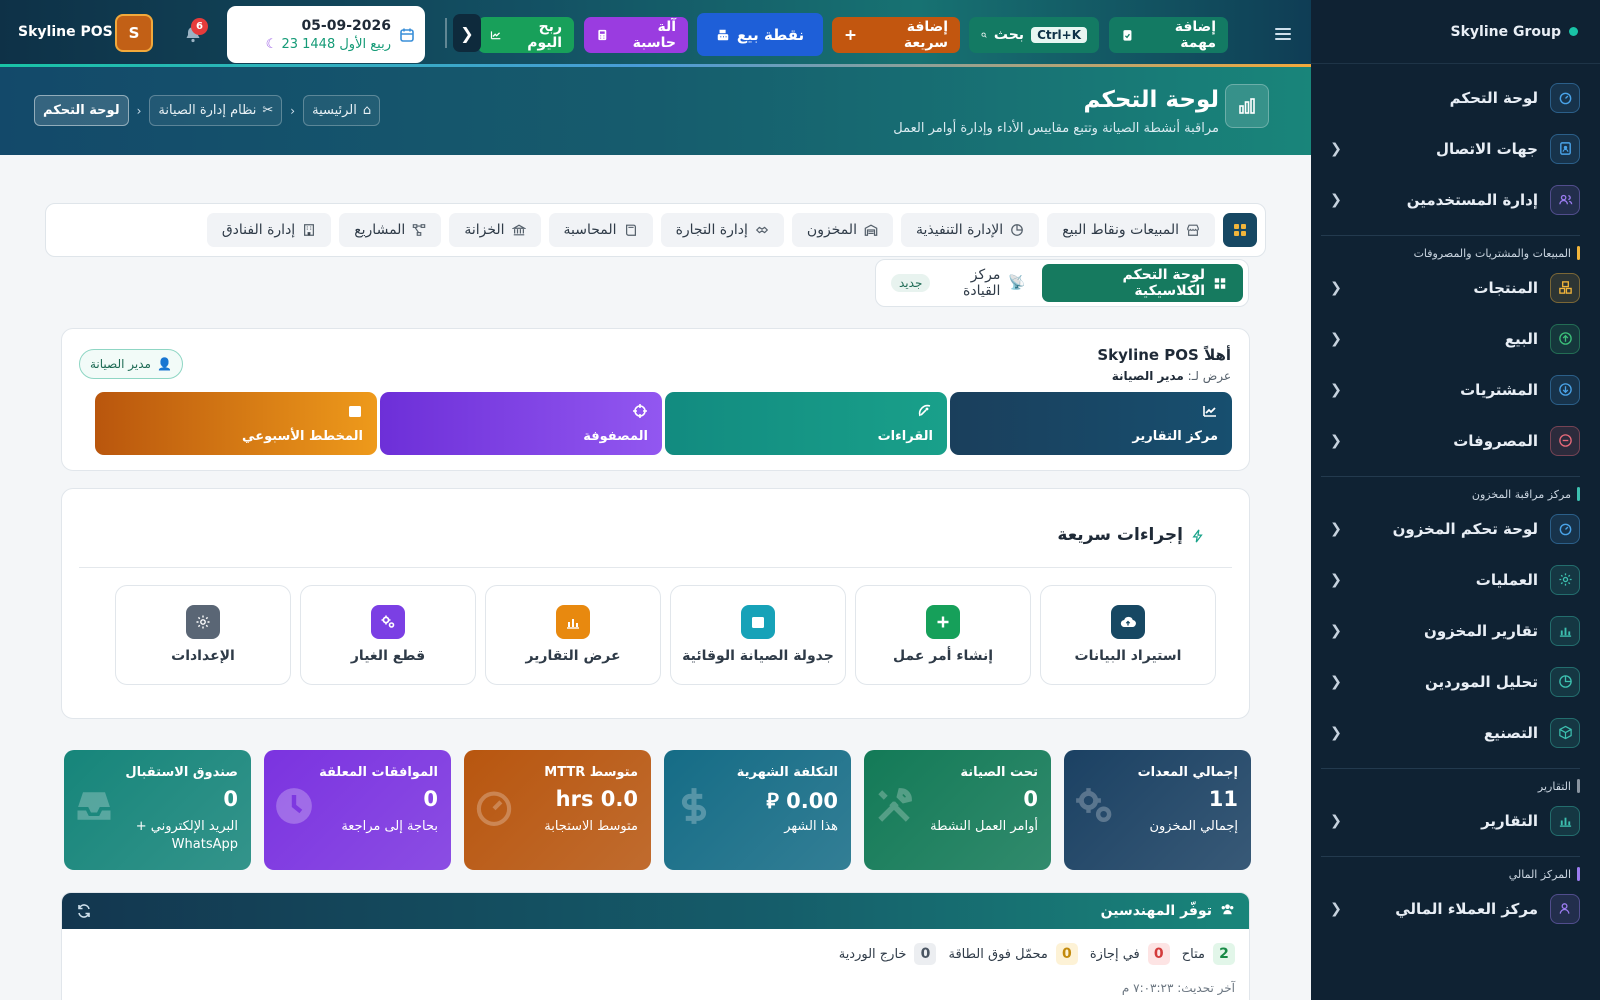 The width and height of the screenshot is (1600, 1000). I want to click on sidebar-item-label: إدارة المستخدمين, so click(1472, 199).